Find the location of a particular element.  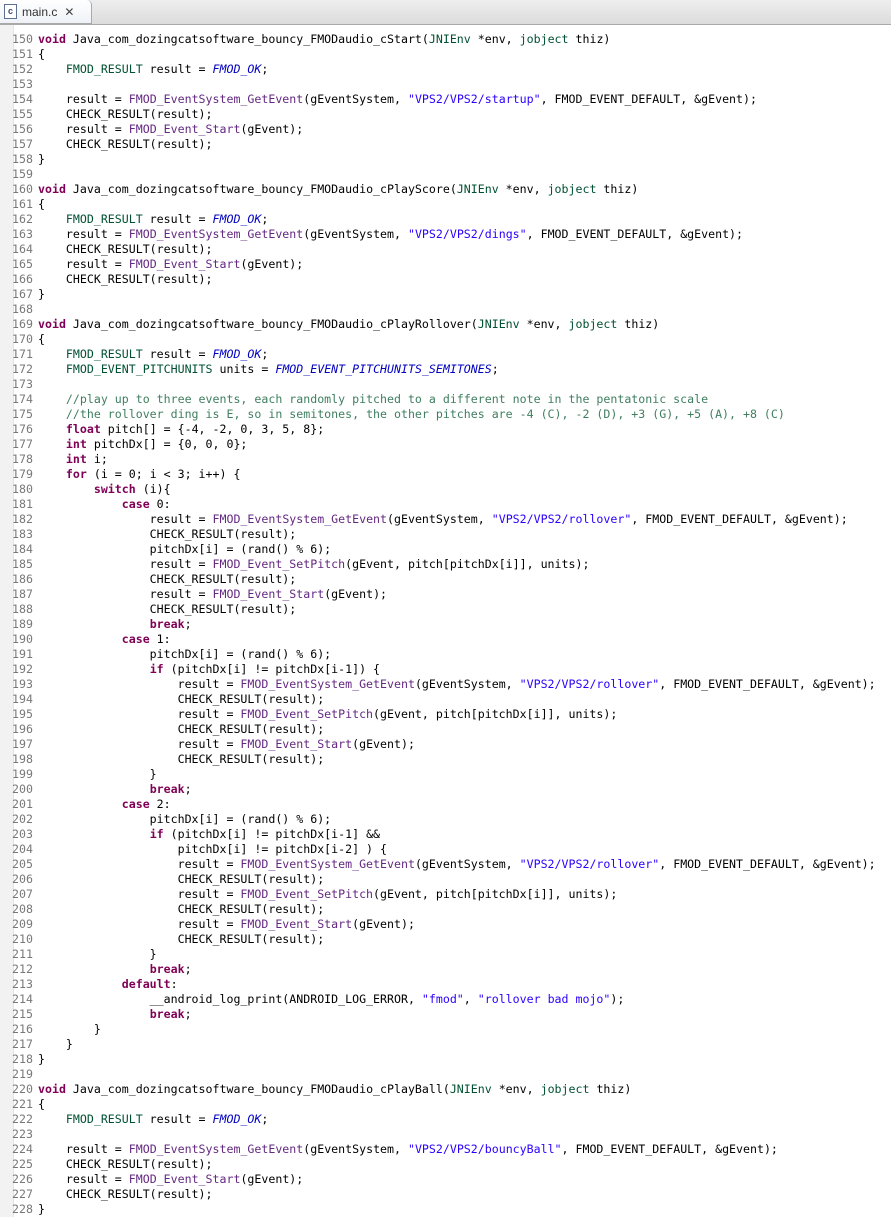

line-number: 157 is located at coordinates (22, 143).